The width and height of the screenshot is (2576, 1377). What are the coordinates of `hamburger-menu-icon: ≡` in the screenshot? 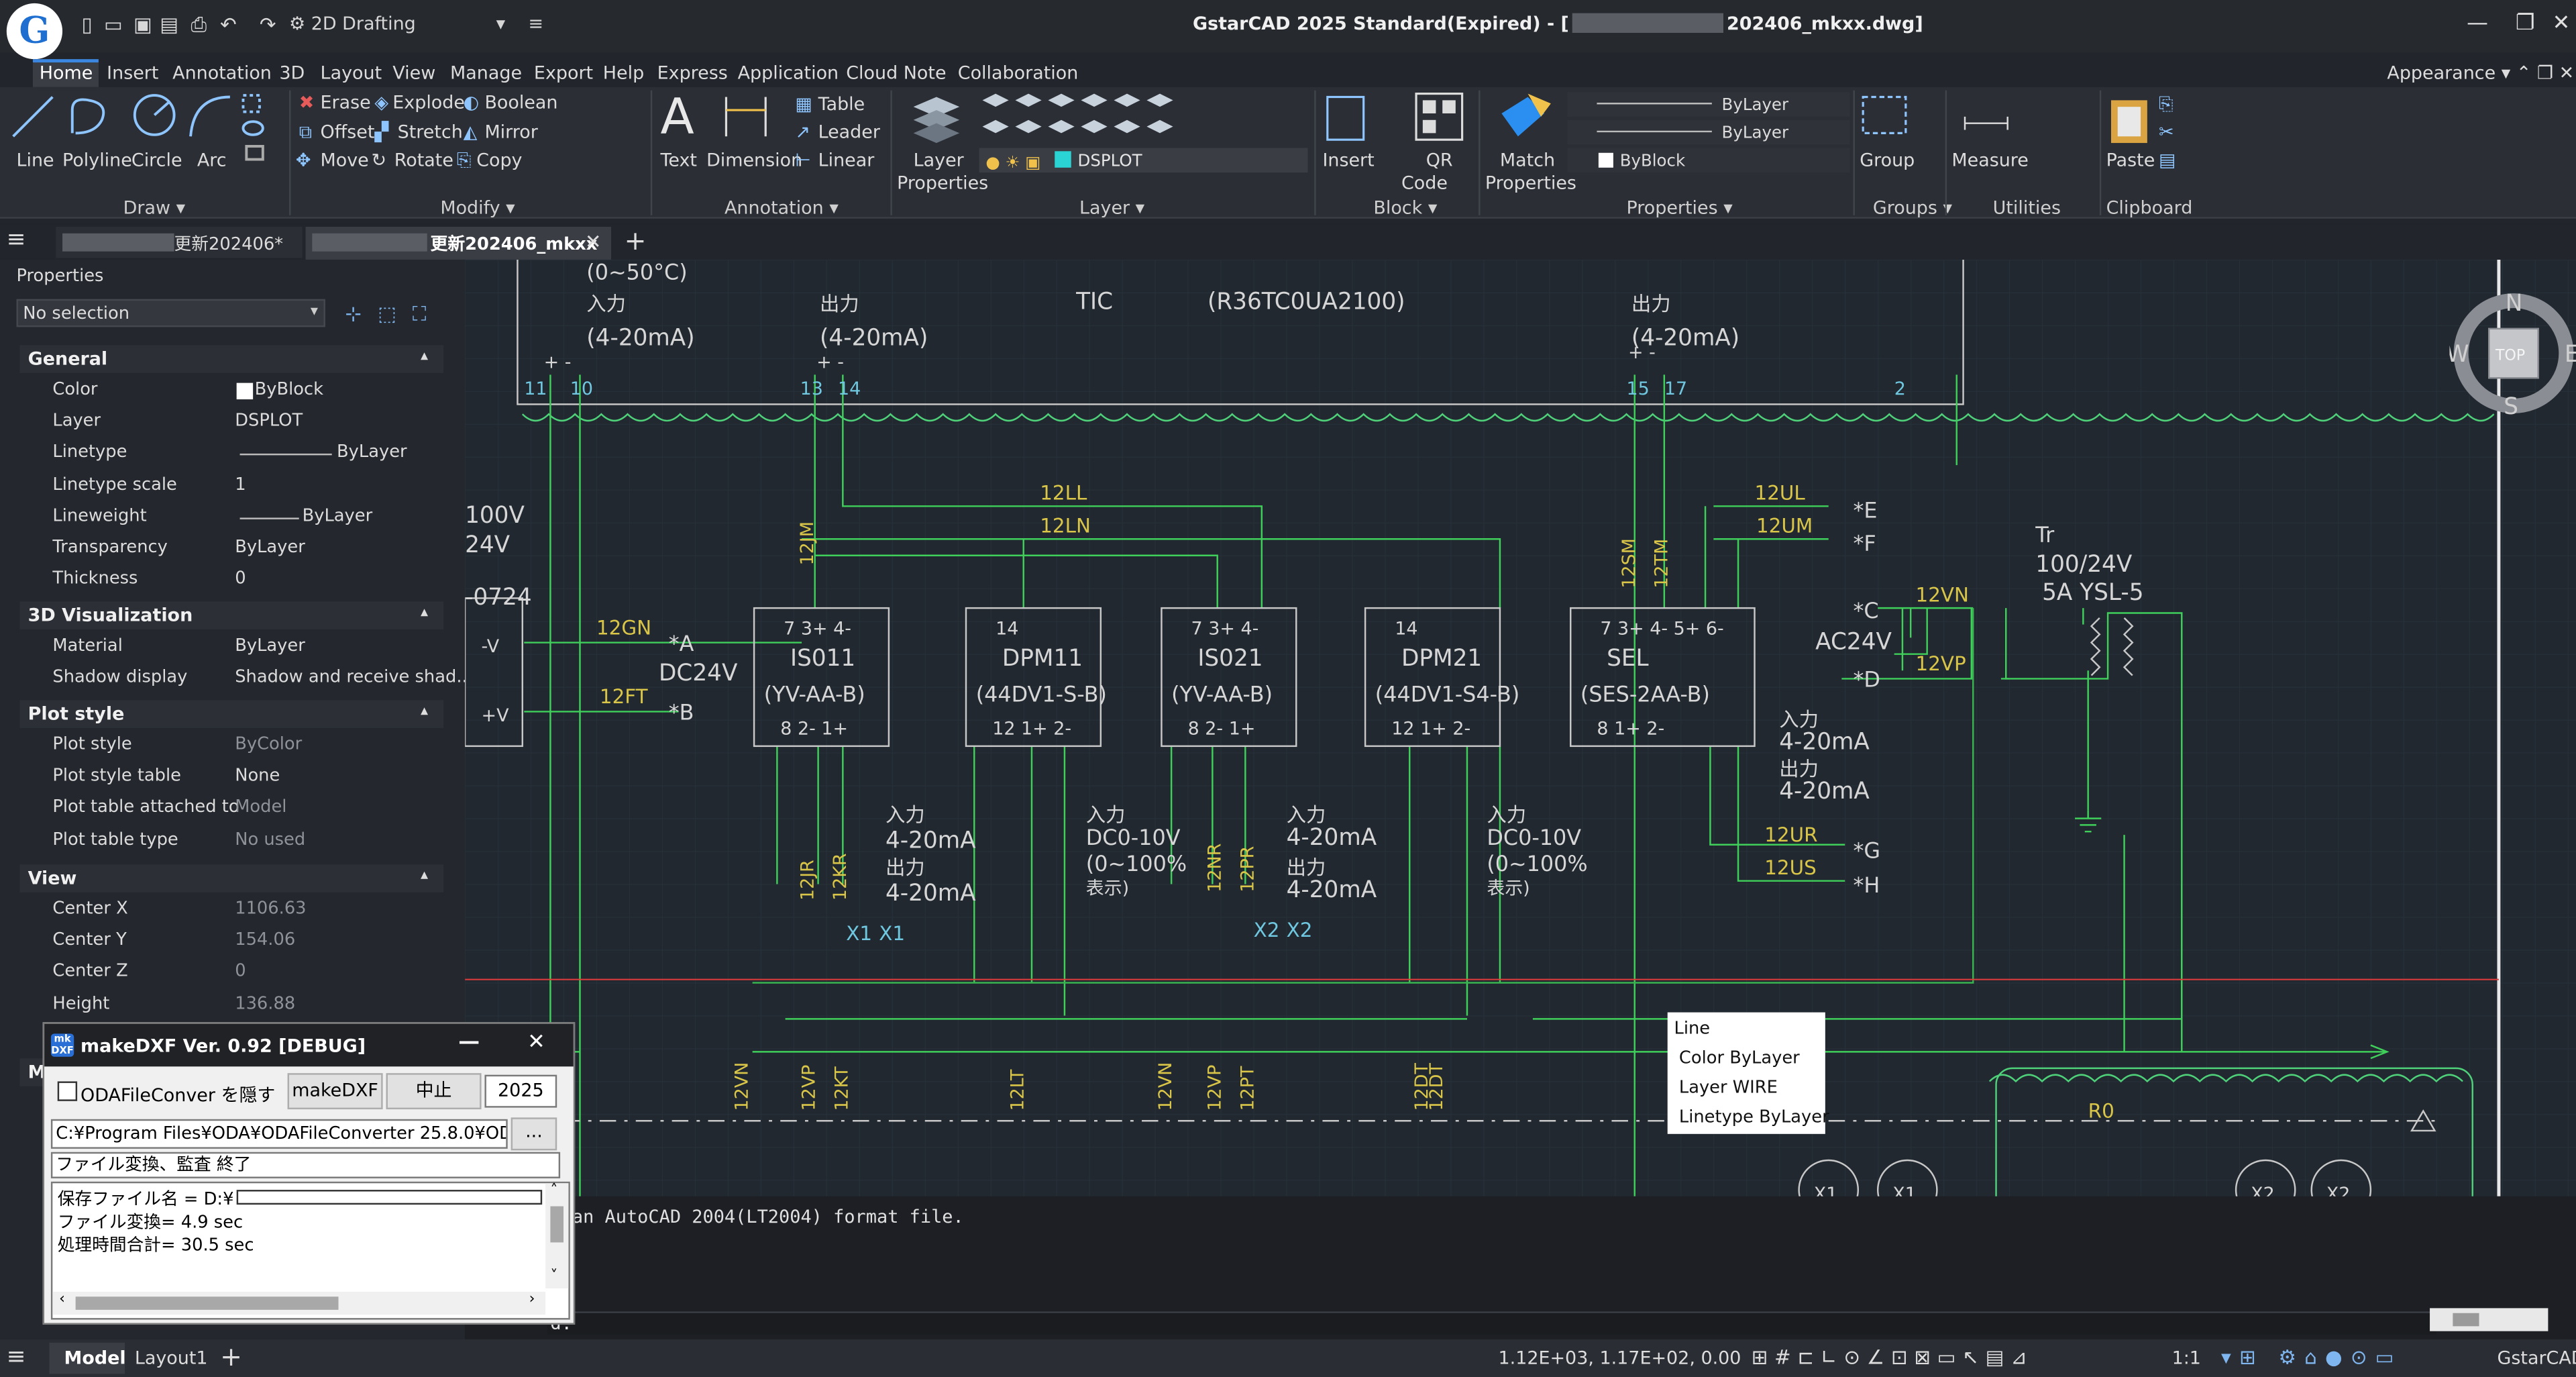 It's located at (20, 240).